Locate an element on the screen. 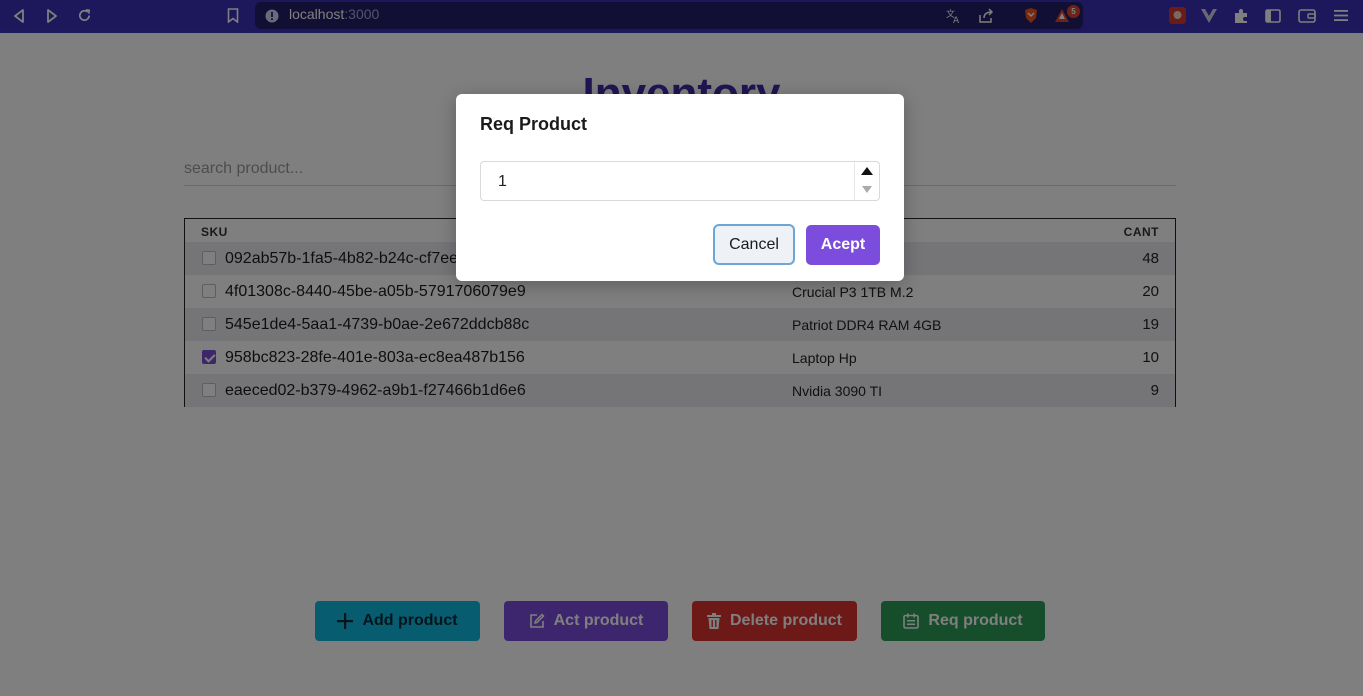 The image size is (1363, 696). stepper-down-icon is located at coordinates (867, 189).